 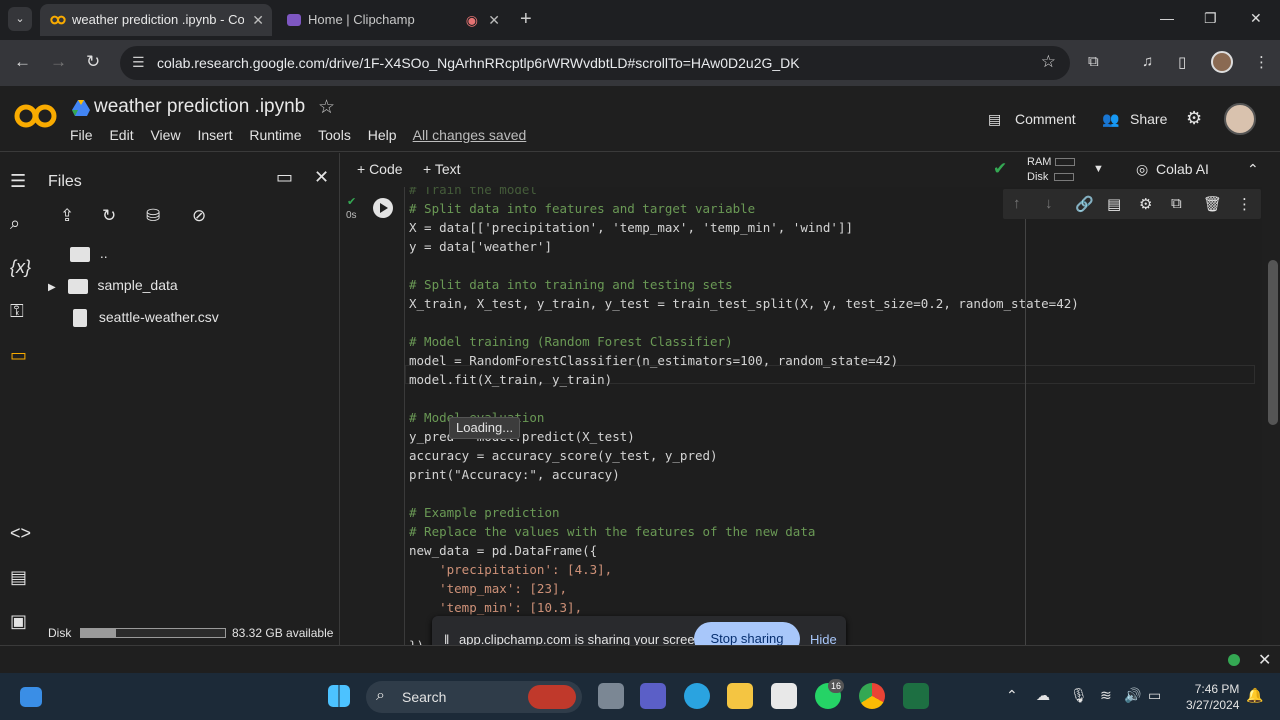 What do you see at coordinates (81, 108) in the screenshot?
I see `drive-icon` at bounding box center [81, 108].